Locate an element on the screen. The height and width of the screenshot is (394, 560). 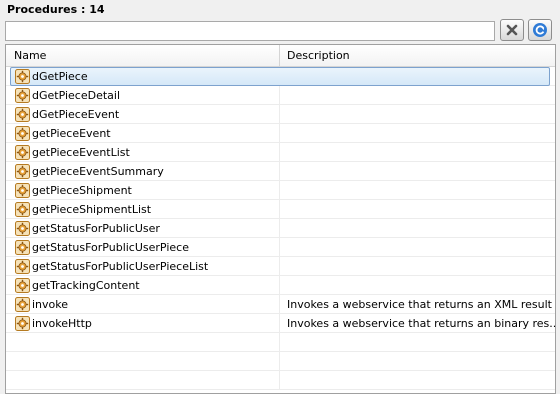
procedure-name: getPieceShipment is located at coordinates (82, 190).